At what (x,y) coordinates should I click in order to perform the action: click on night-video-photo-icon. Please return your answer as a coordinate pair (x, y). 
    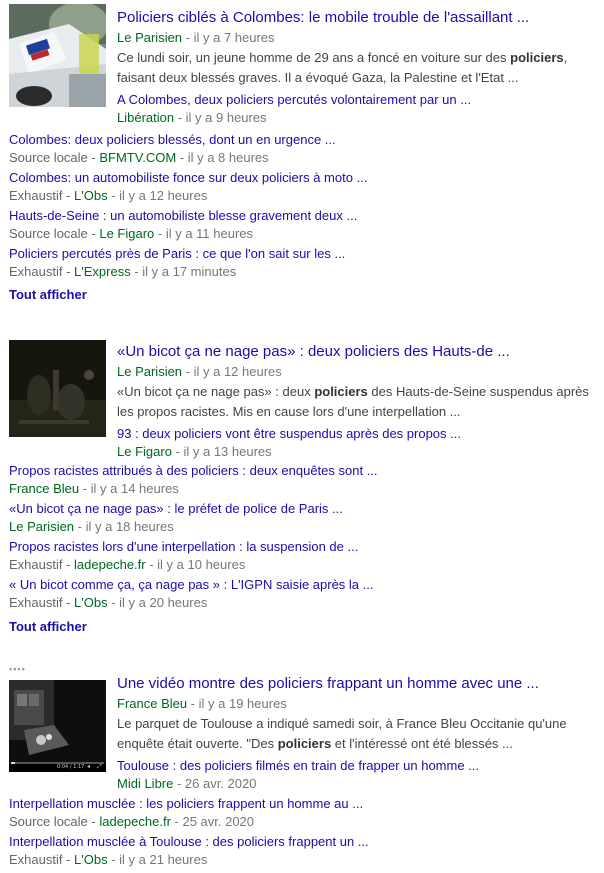
    Looking at the image, I should click on (57, 388).